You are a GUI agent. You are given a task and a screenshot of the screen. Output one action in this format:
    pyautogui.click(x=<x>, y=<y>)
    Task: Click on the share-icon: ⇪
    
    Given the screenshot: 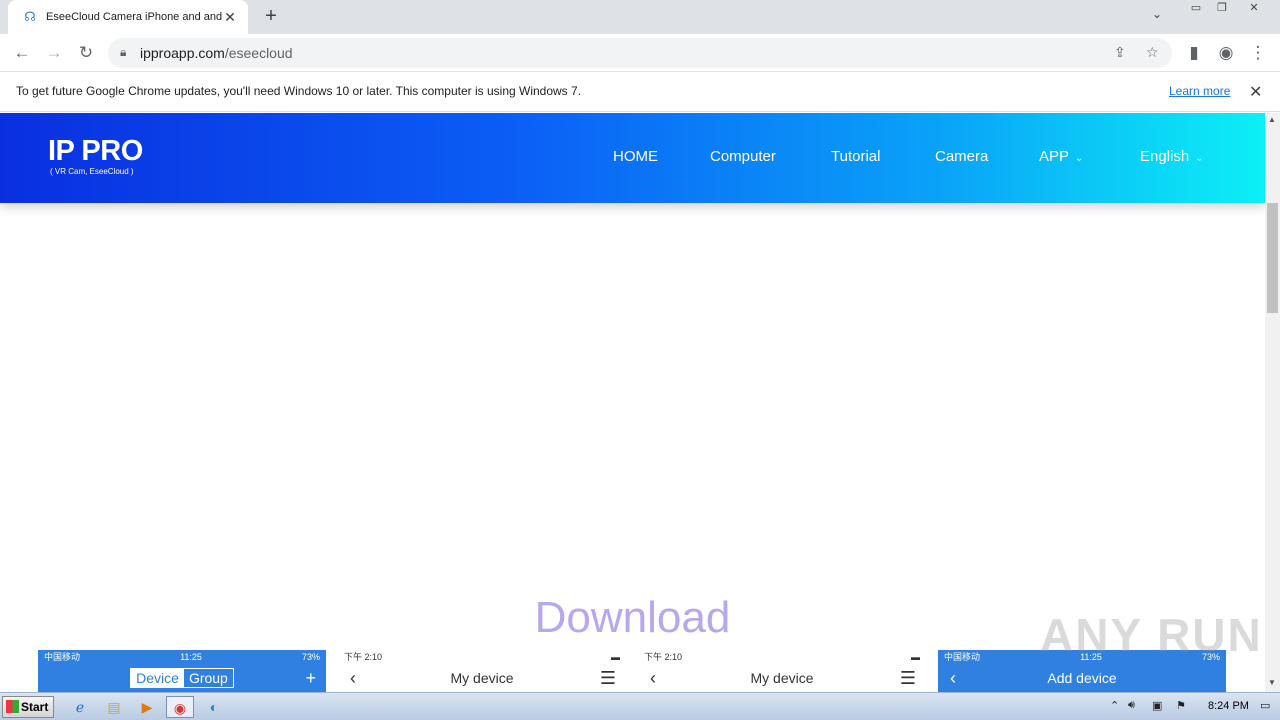 What is the action you would take?
    pyautogui.click(x=1120, y=52)
    